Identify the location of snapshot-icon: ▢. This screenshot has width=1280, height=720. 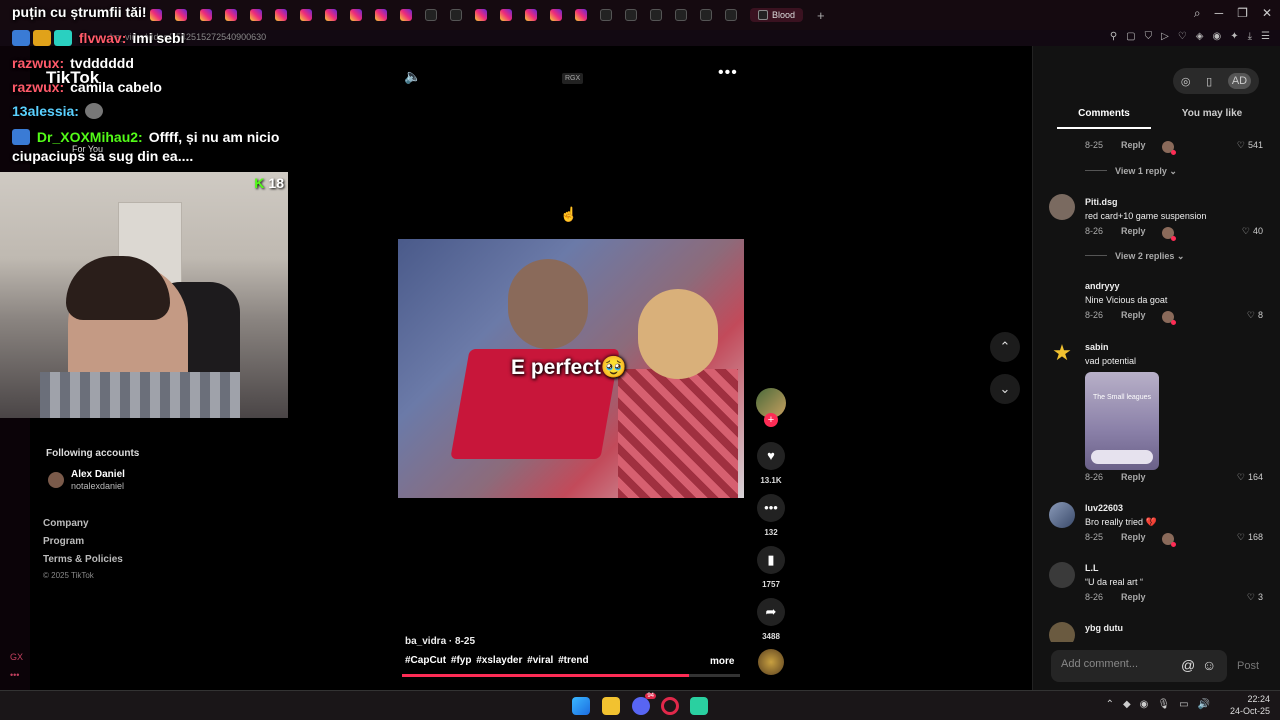
(1130, 36).